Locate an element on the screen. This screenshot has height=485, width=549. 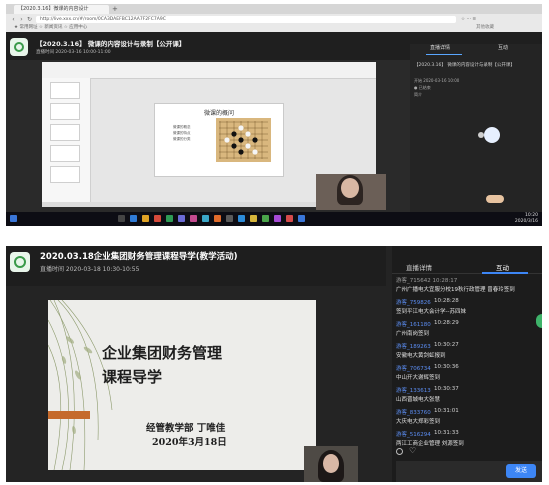
side-panel is located at coordinates (476, 135).